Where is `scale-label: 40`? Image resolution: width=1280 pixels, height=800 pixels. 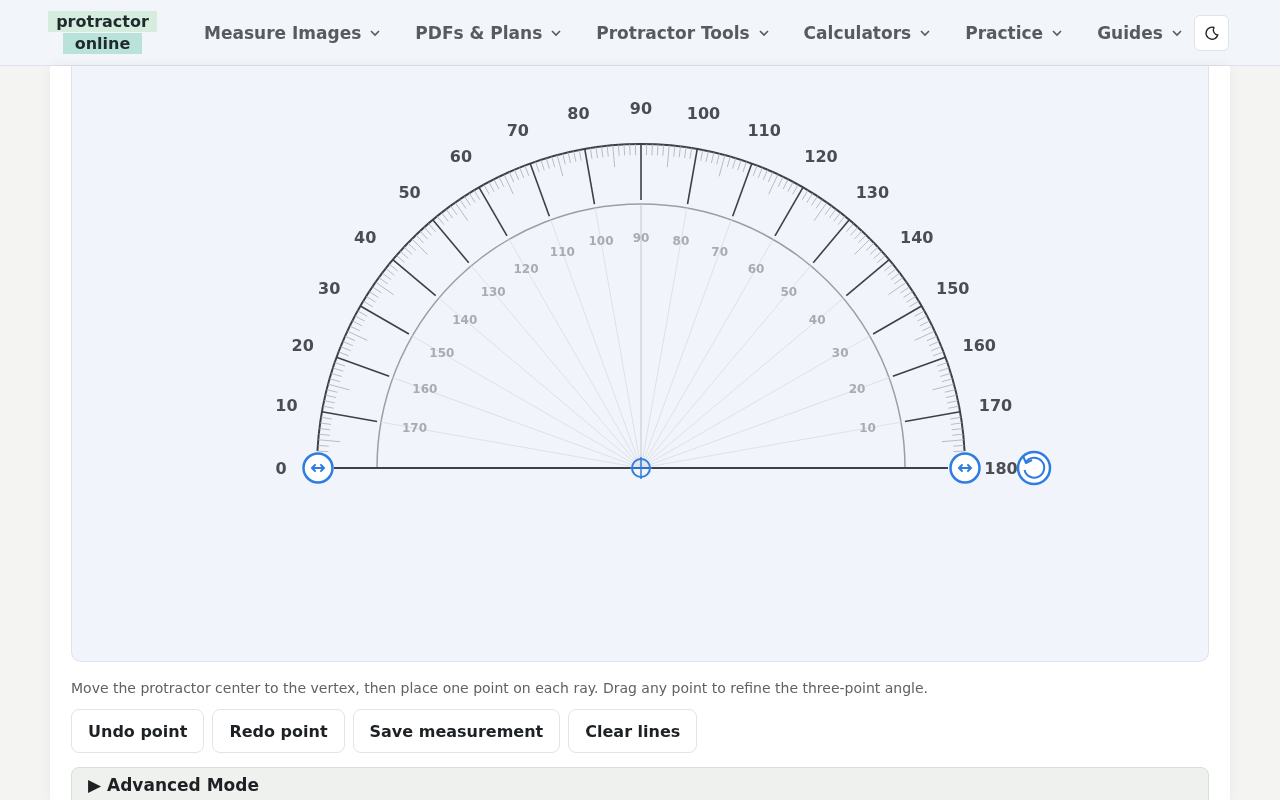 scale-label: 40 is located at coordinates (365, 237).